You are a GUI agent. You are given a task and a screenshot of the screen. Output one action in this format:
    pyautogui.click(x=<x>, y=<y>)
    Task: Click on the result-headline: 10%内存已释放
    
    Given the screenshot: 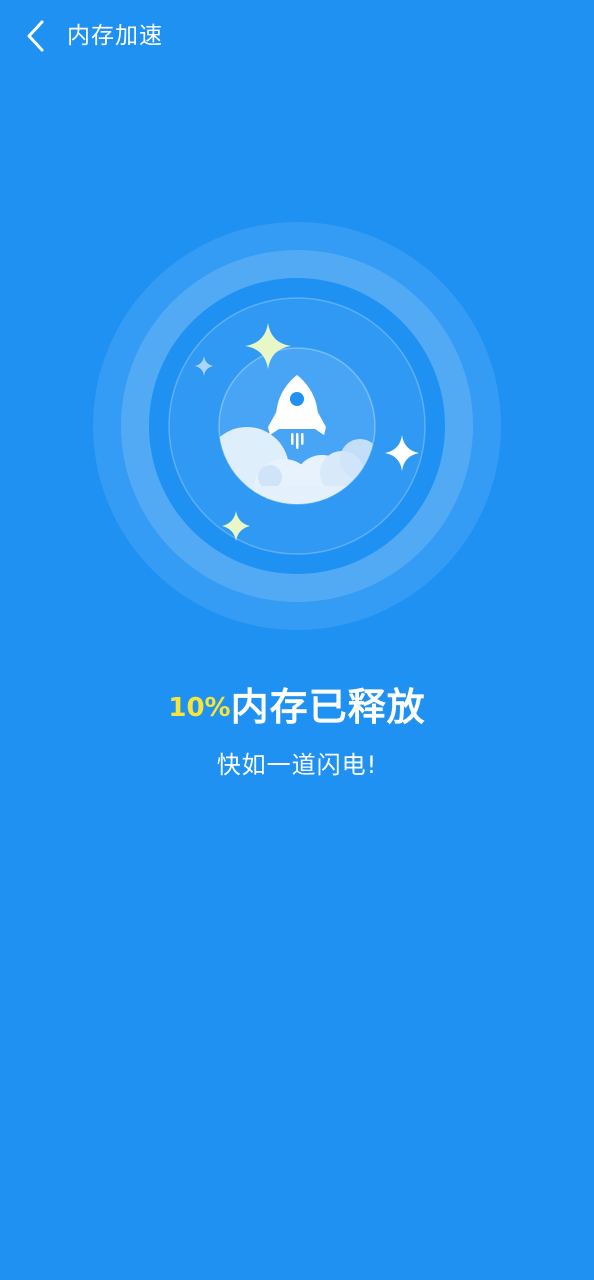 What is the action you would take?
    pyautogui.click(x=297, y=703)
    